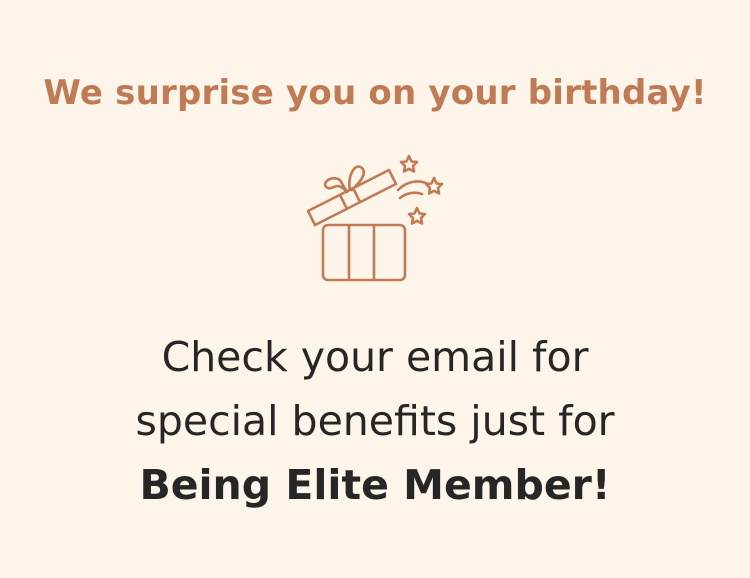 This screenshot has width=750, height=578. What do you see at coordinates (375, 220) in the screenshot?
I see `gift-box-icon` at bounding box center [375, 220].